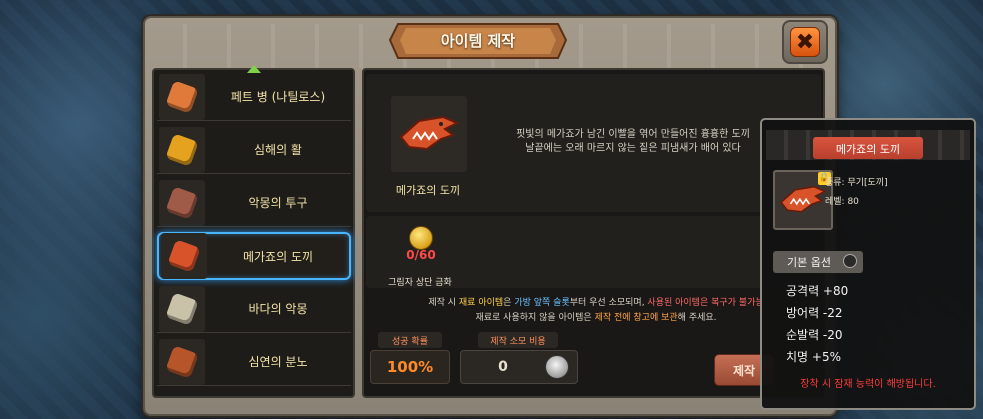 The height and width of the screenshot is (419, 983). I want to click on item-list-label: 심해의 활, so click(278, 150).